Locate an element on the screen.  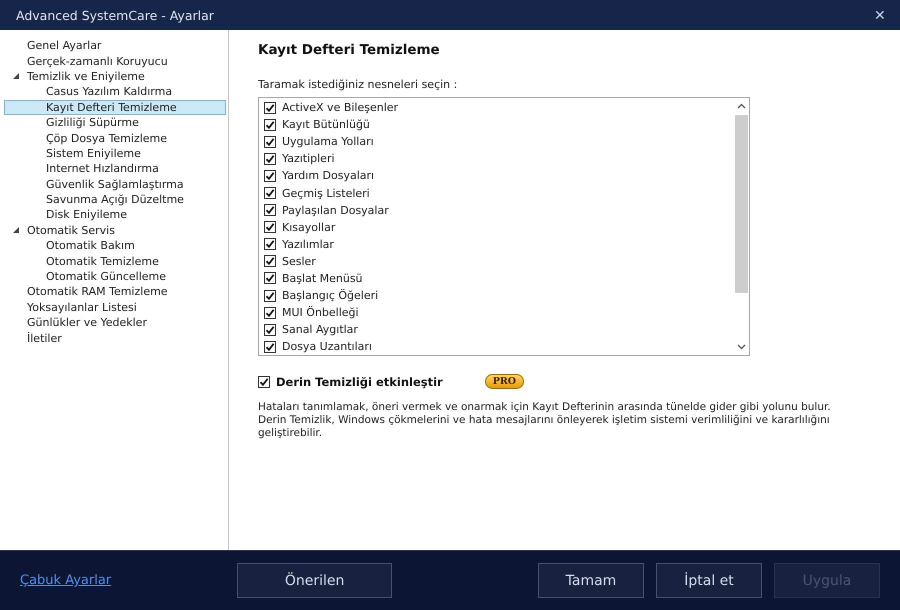
checkbox-label: Derin Temizliği etkinleştir is located at coordinates (359, 381).